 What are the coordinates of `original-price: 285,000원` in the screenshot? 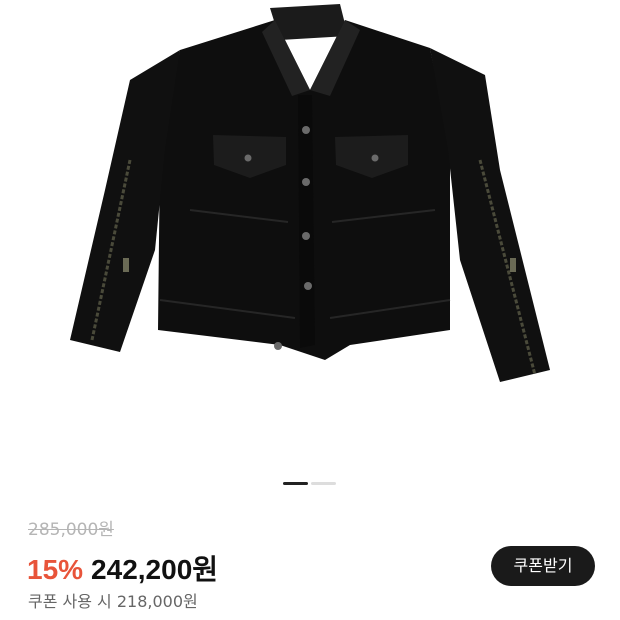 It's located at (71, 530).